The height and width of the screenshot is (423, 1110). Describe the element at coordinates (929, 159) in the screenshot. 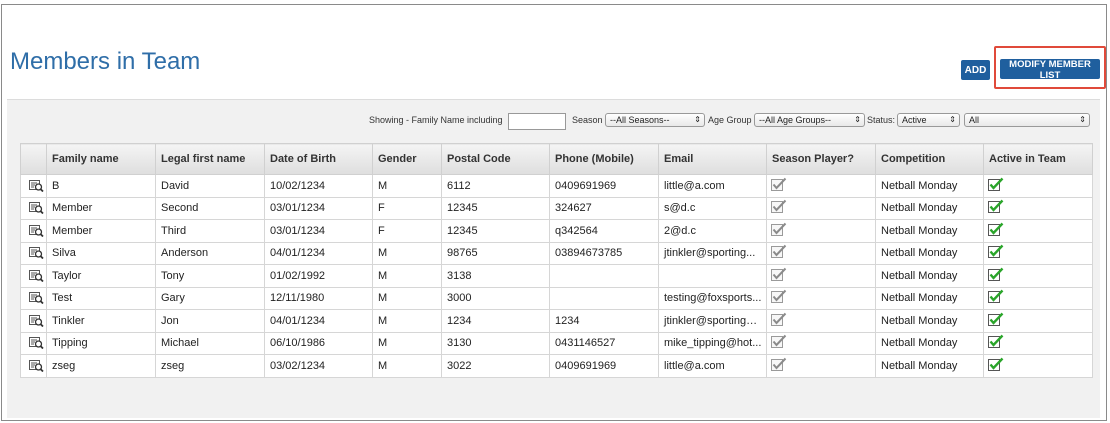

I see `column-header: Competition` at that location.